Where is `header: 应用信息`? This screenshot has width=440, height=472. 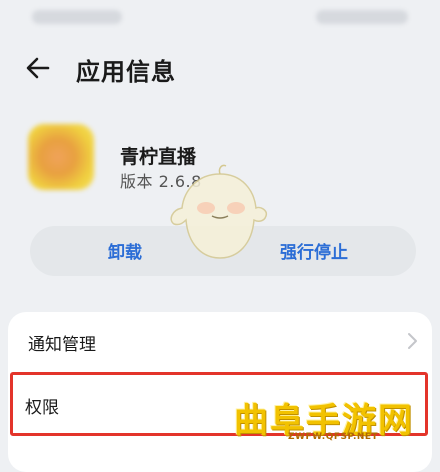 header: 应用信息 is located at coordinates (220, 68).